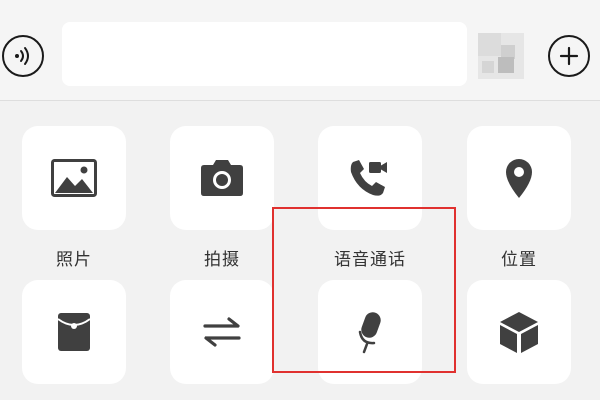 This screenshot has width=600, height=400. I want to click on more-button, so click(569, 56).